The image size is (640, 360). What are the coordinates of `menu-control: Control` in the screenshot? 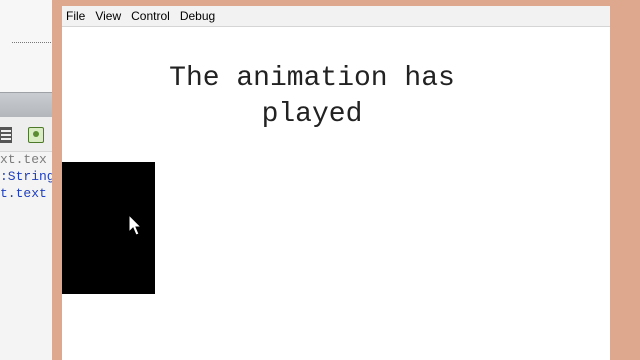 It's located at (150, 16).